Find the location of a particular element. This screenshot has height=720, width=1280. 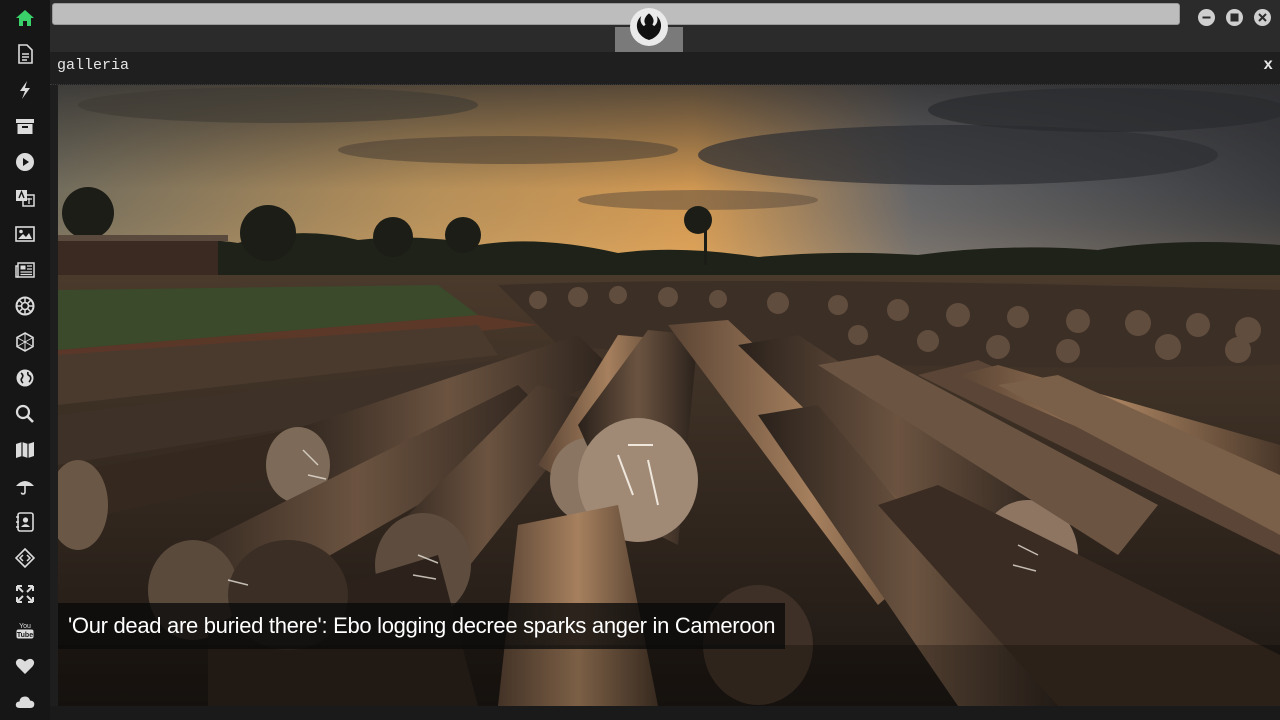

panel-title: galleria is located at coordinates (93, 65).